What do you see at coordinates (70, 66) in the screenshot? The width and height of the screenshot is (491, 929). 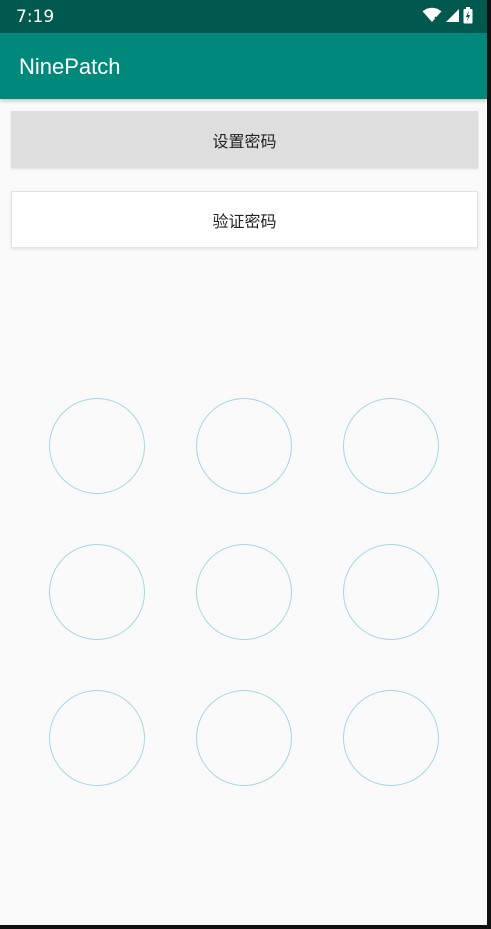 I see `app-title: NinePatch` at bounding box center [70, 66].